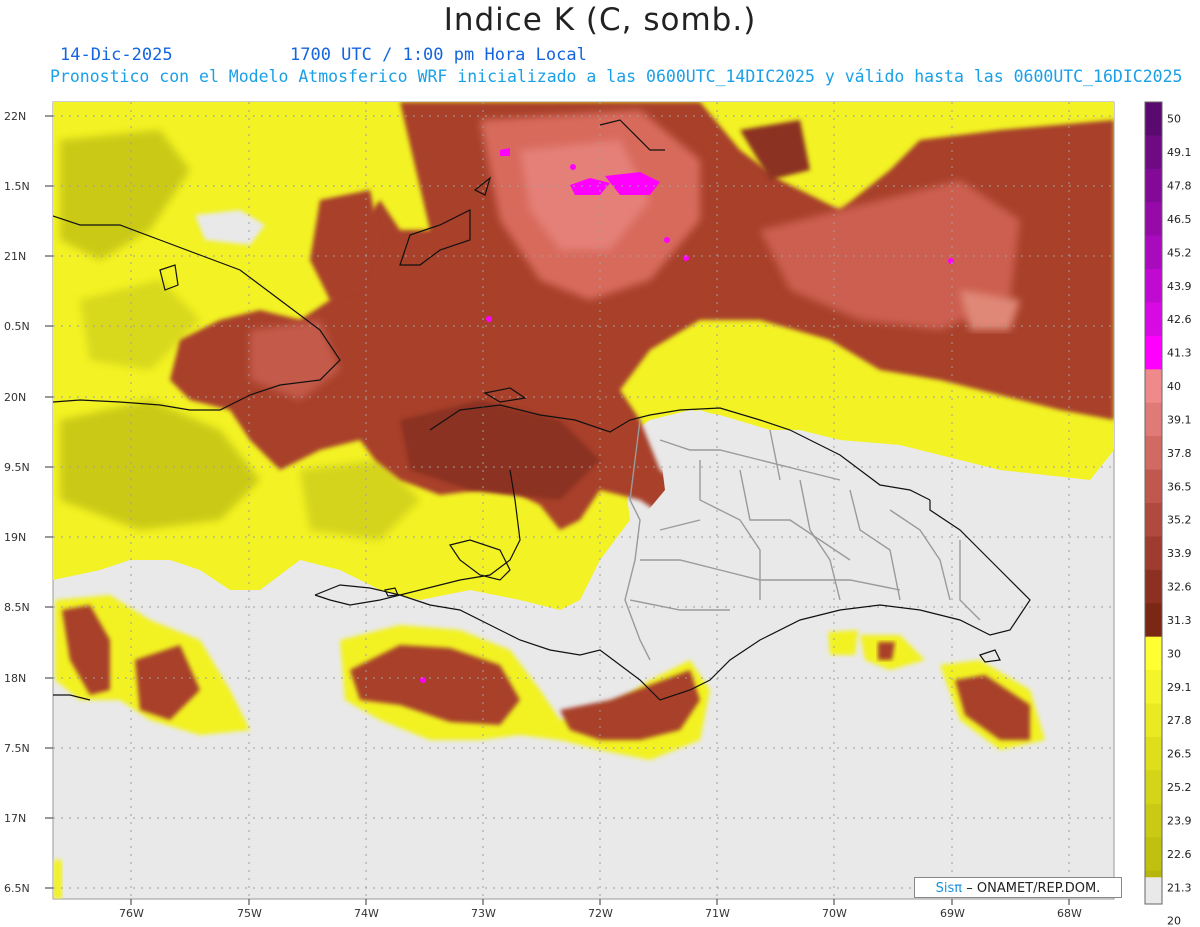 Image resolution: width=1200 pixels, height=927 pixels. I want to click on colorbar-label: 26.5, so click(1179, 754).